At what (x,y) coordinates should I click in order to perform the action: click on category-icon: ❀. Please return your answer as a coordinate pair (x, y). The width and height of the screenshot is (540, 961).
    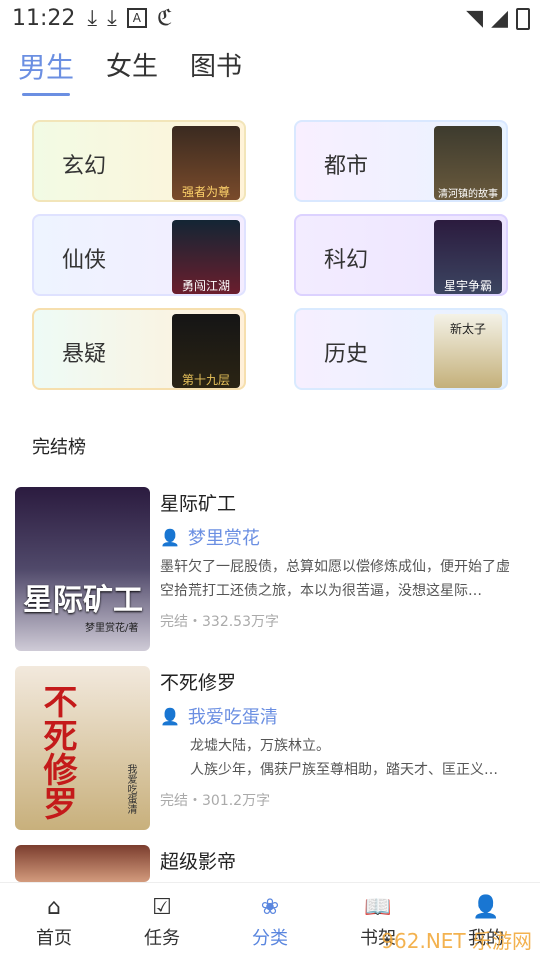
    Looking at the image, I should click on (270, 907).